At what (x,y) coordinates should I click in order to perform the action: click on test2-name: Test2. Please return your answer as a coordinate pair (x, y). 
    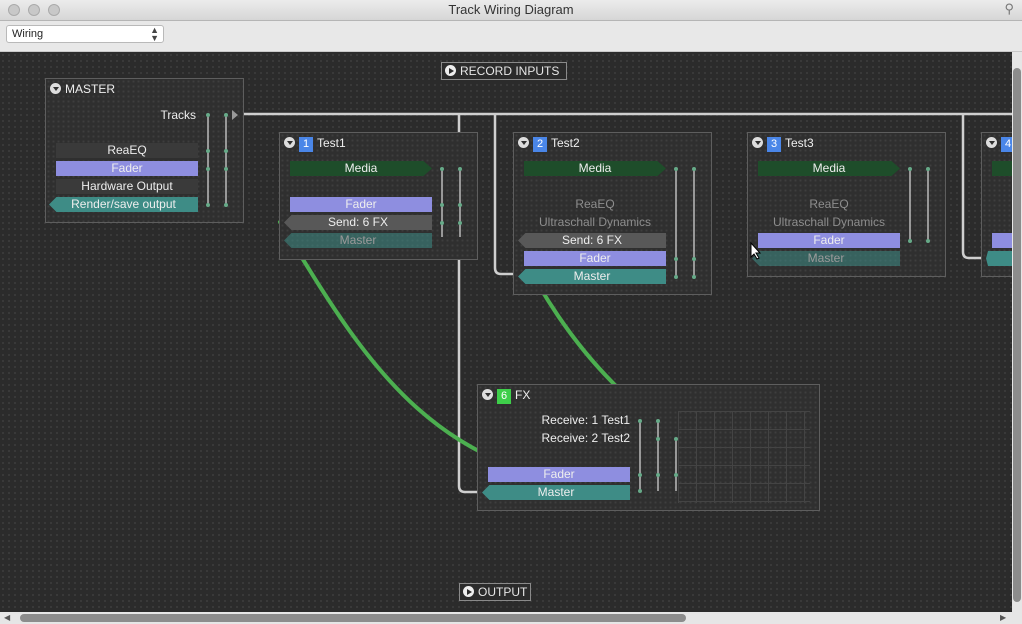
    Looking at the image, I should click on (565, 143).